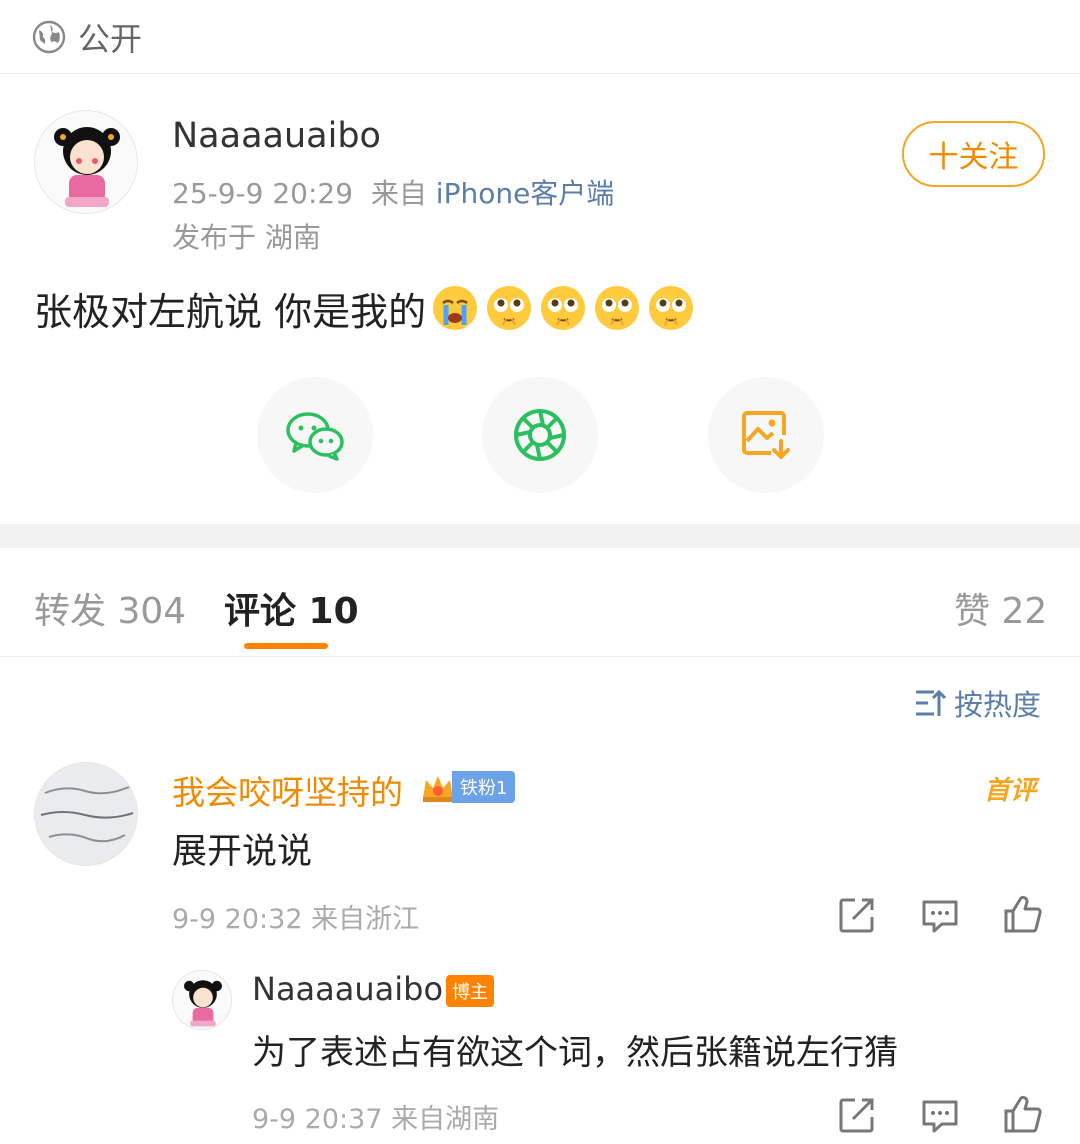  I want to click on post-device: iPhone客户端, so click(525, 193).